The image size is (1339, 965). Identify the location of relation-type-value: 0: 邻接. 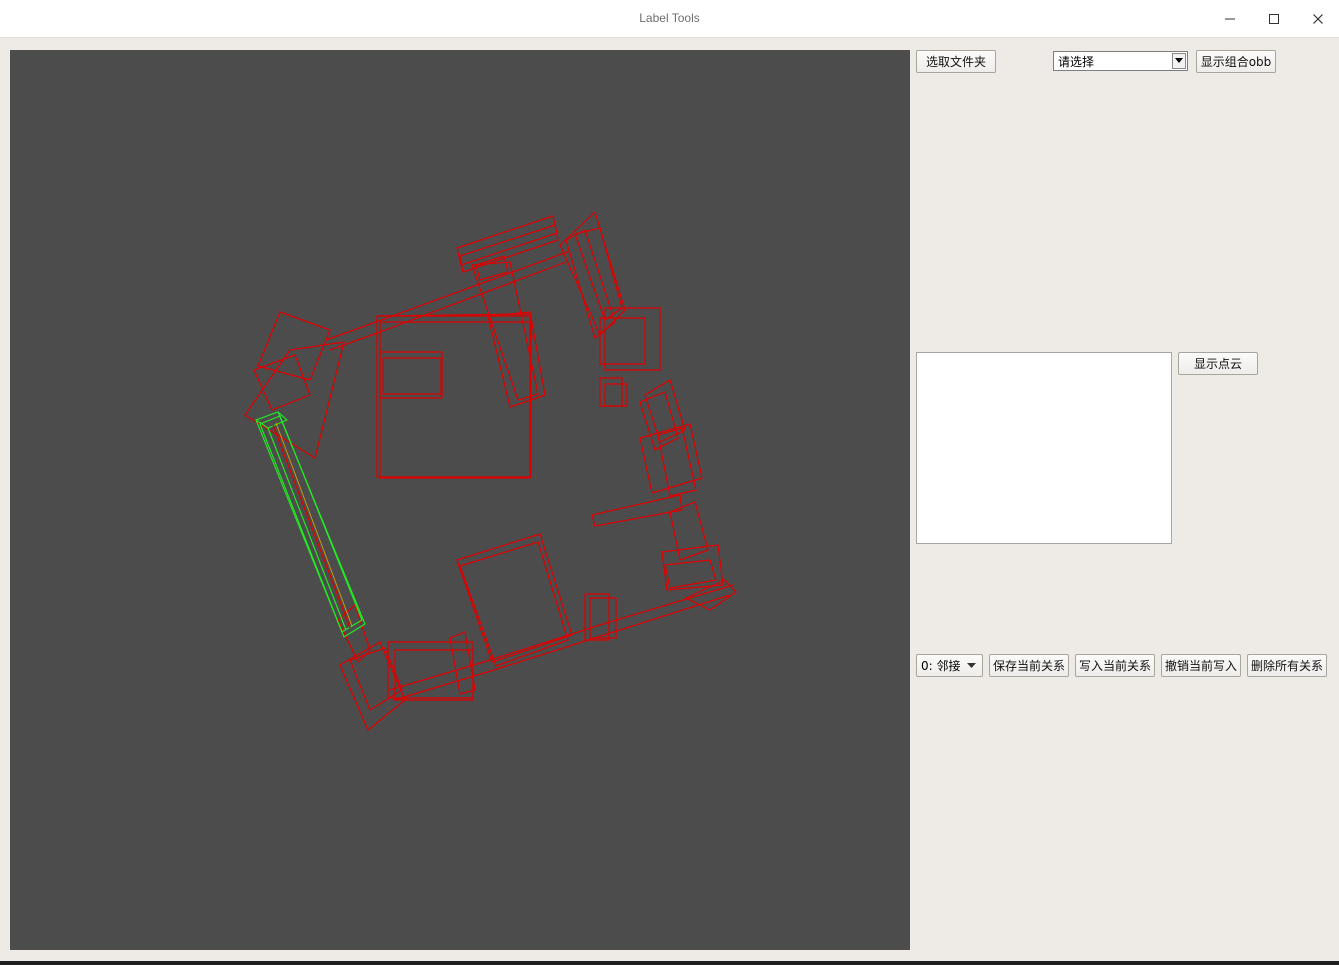
(941, 666).